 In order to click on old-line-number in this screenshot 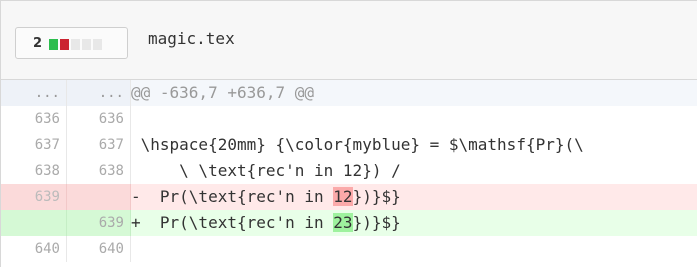, I will do `click(34, 223)`.